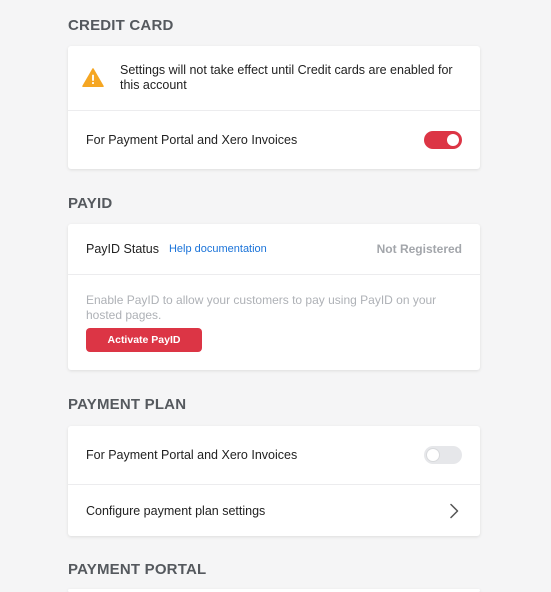  I want to click on payid-status-value: Not Registered, so click(419, 249).